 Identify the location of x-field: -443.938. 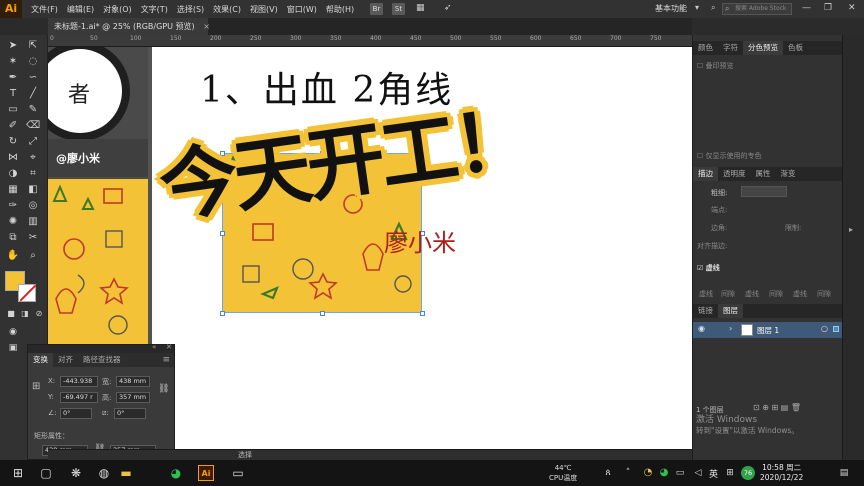
(79, 381).